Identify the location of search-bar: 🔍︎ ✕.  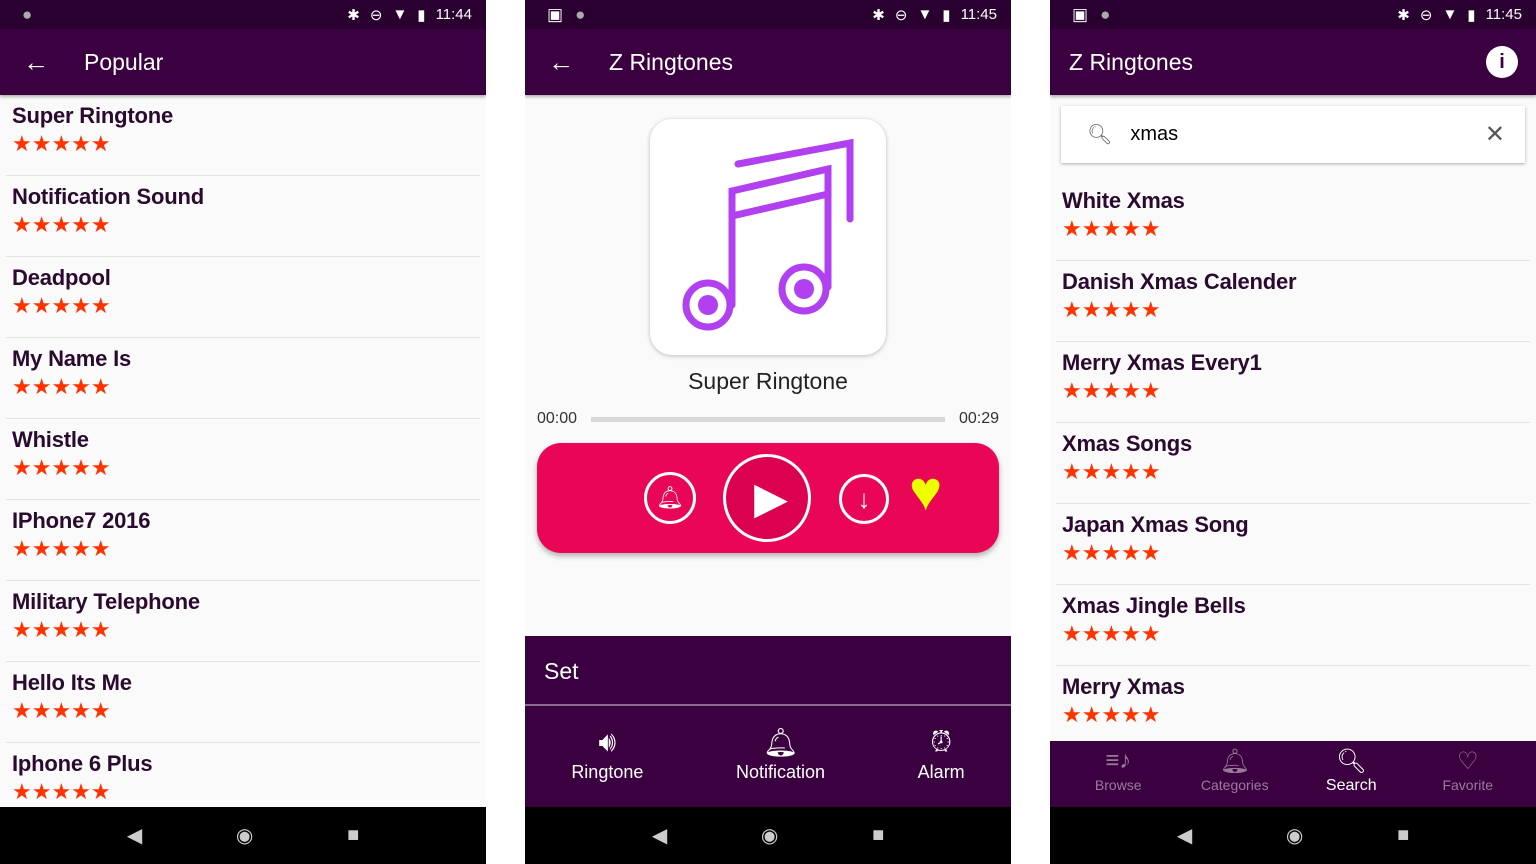
(1293, 134).